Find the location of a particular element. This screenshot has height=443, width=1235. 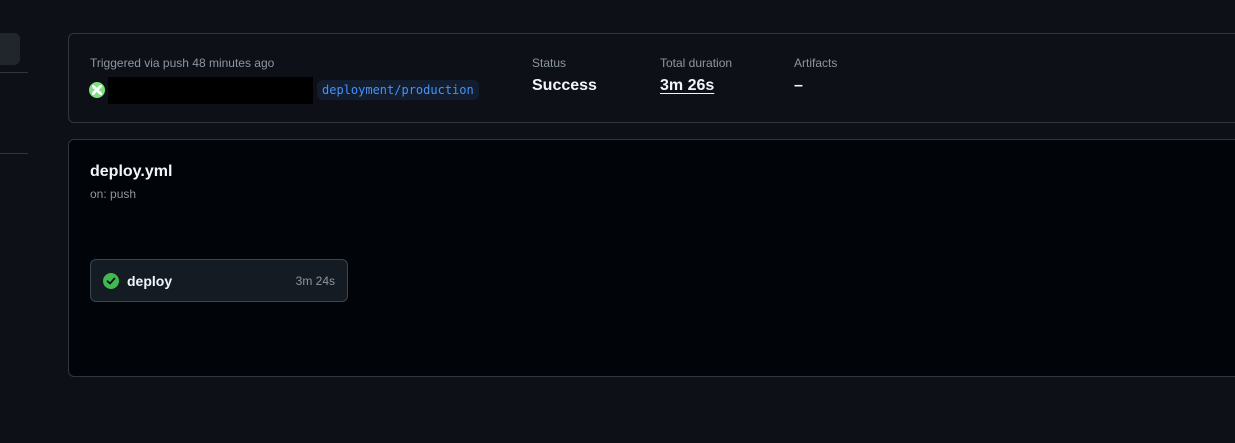

trigger-row: deployment/production is located at coordinates (284, 90).